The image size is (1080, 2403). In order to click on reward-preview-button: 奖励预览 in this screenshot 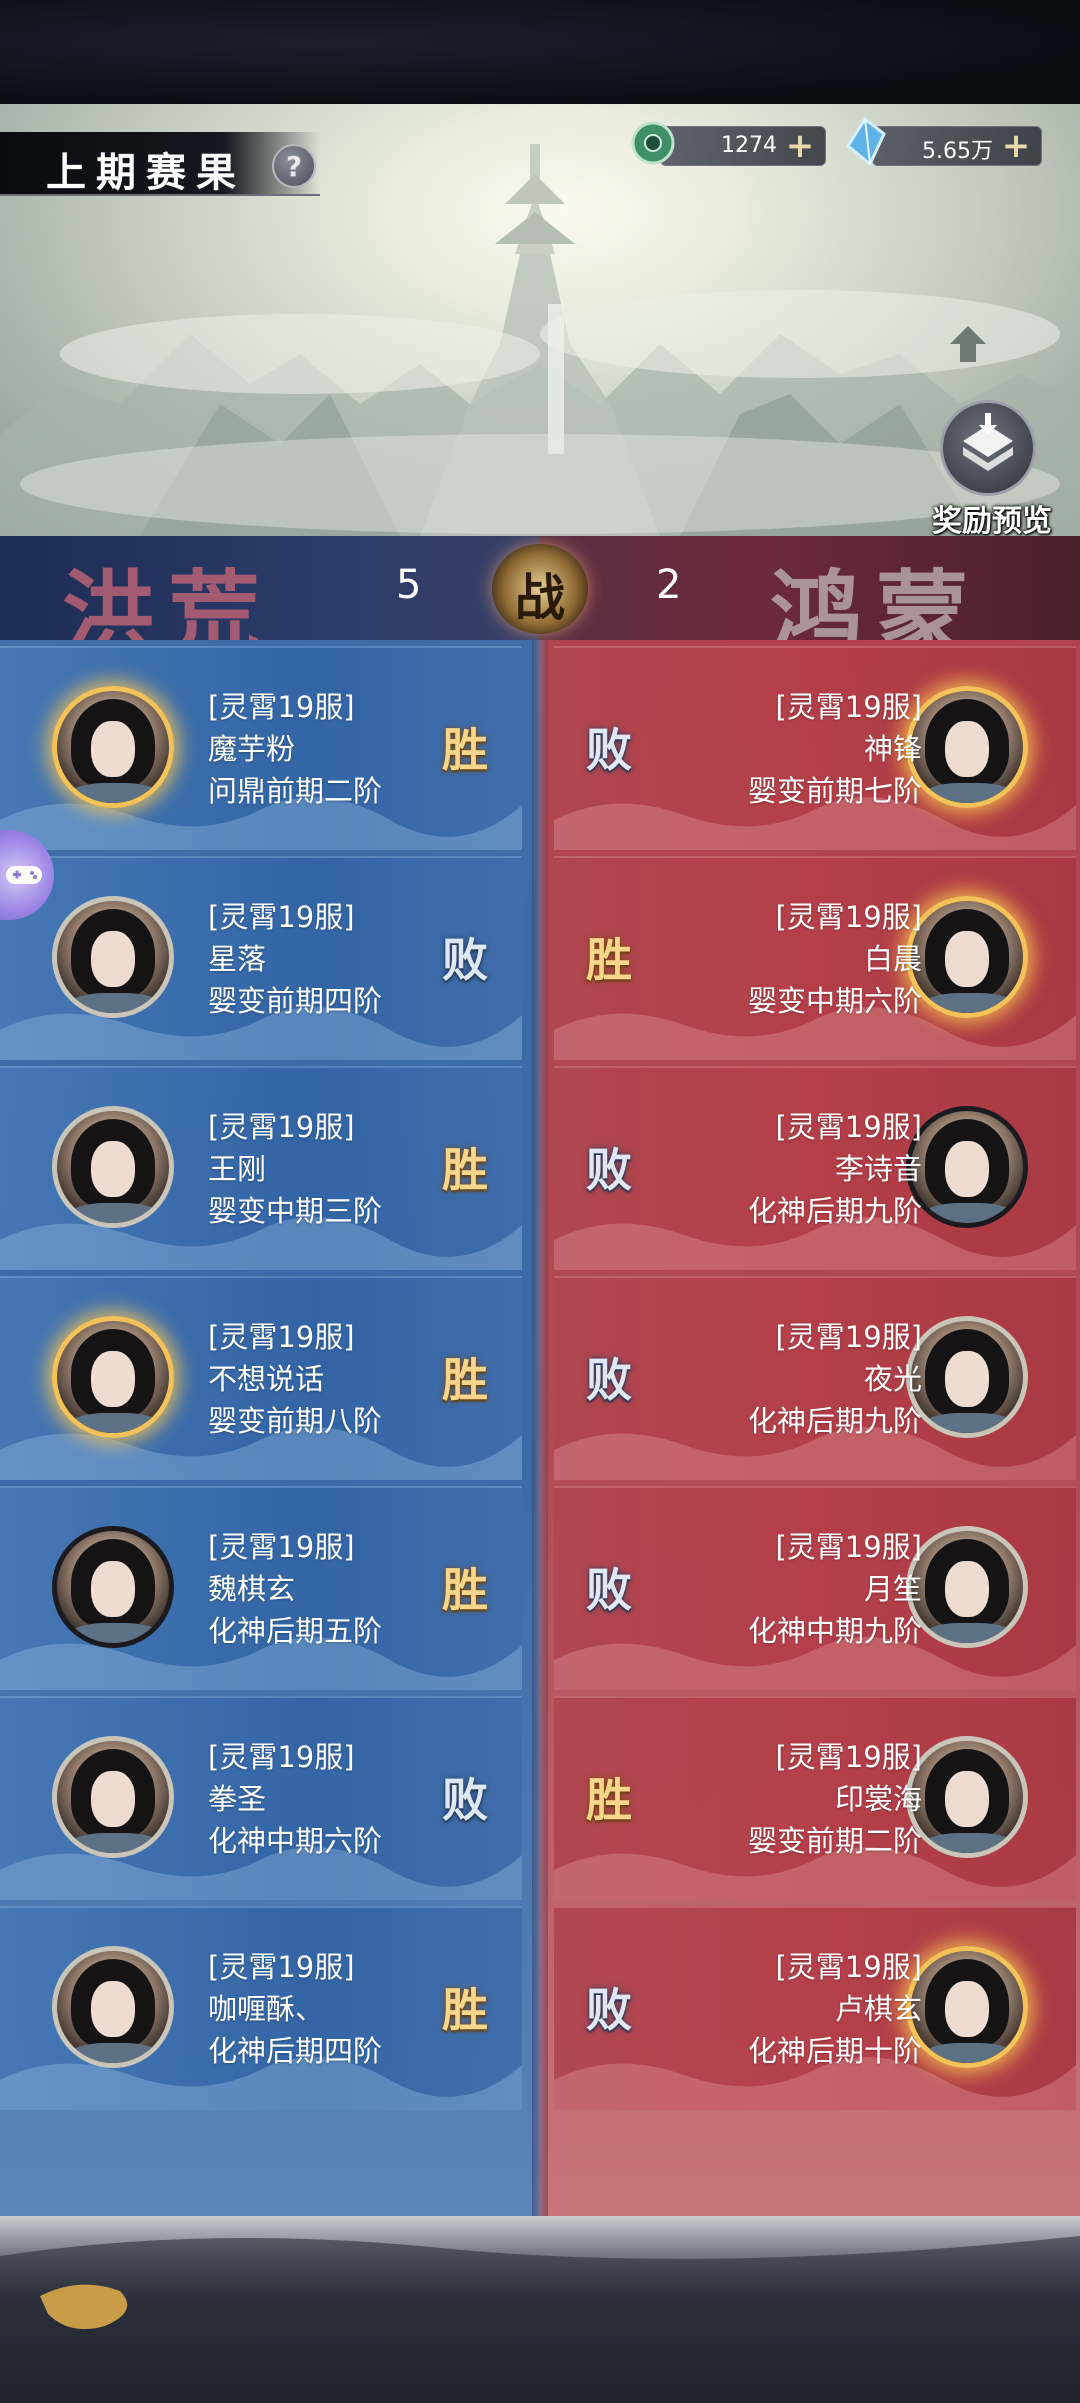, I will do `click(992, 468)`.